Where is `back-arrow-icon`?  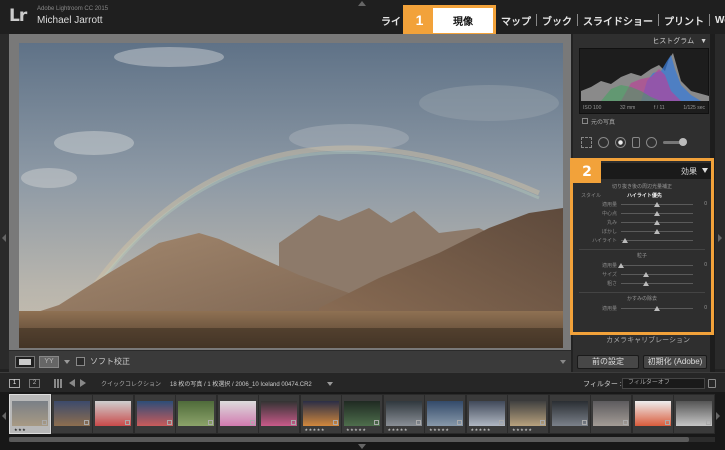 back-arrow-icon is located at coordinates (72, 383).